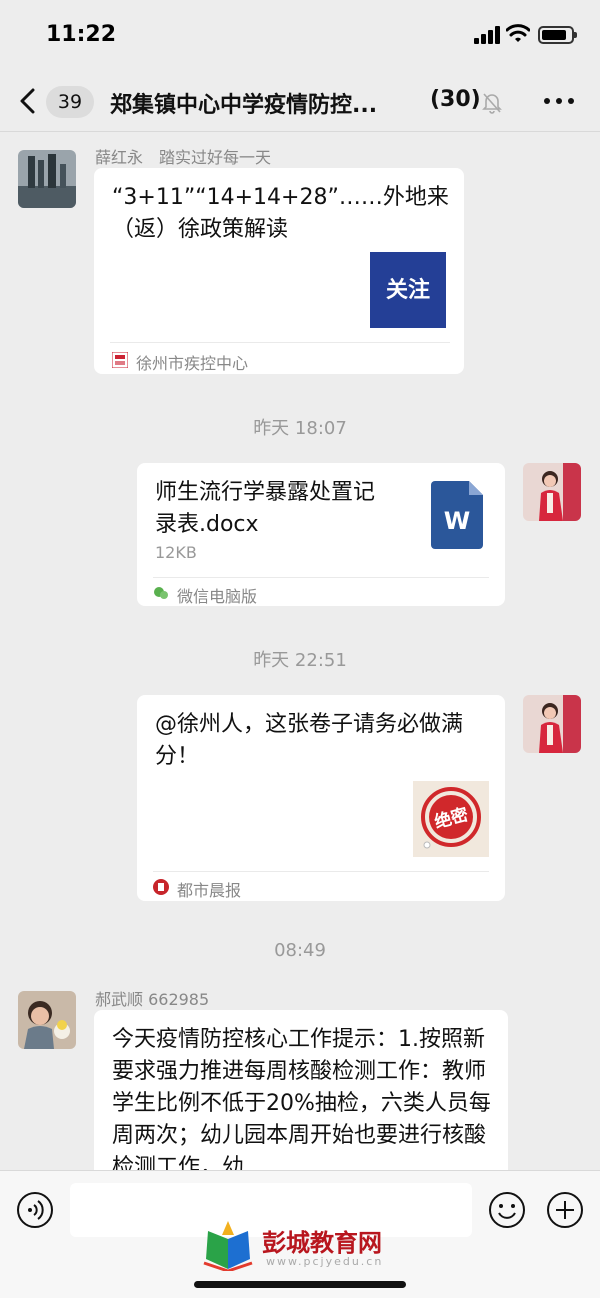 The width and height of the screenshot is (600, 1298). What do you see at coordinates (279, 271) in the screenshot?
I see `article-card: “3+11”“14+14+28”……外地来（返）徐政策解读 关注 徐州市疾控中心` at bounding box center [279, 271].